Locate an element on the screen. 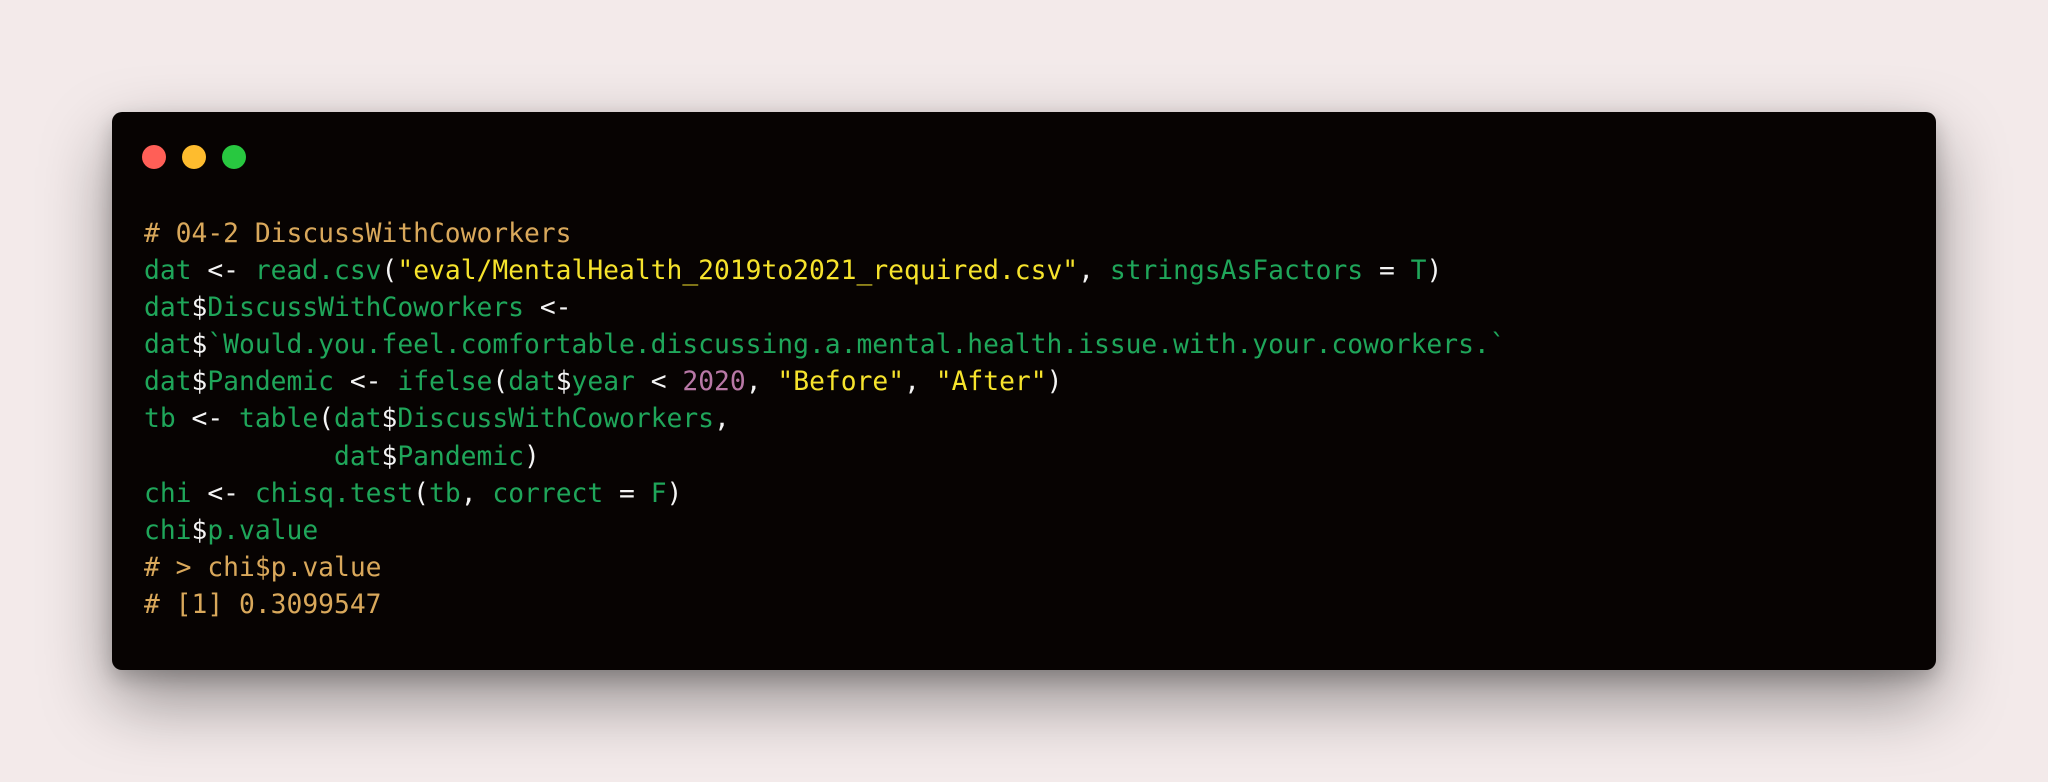  close-dot-icon is located at coordinates (154, 157).